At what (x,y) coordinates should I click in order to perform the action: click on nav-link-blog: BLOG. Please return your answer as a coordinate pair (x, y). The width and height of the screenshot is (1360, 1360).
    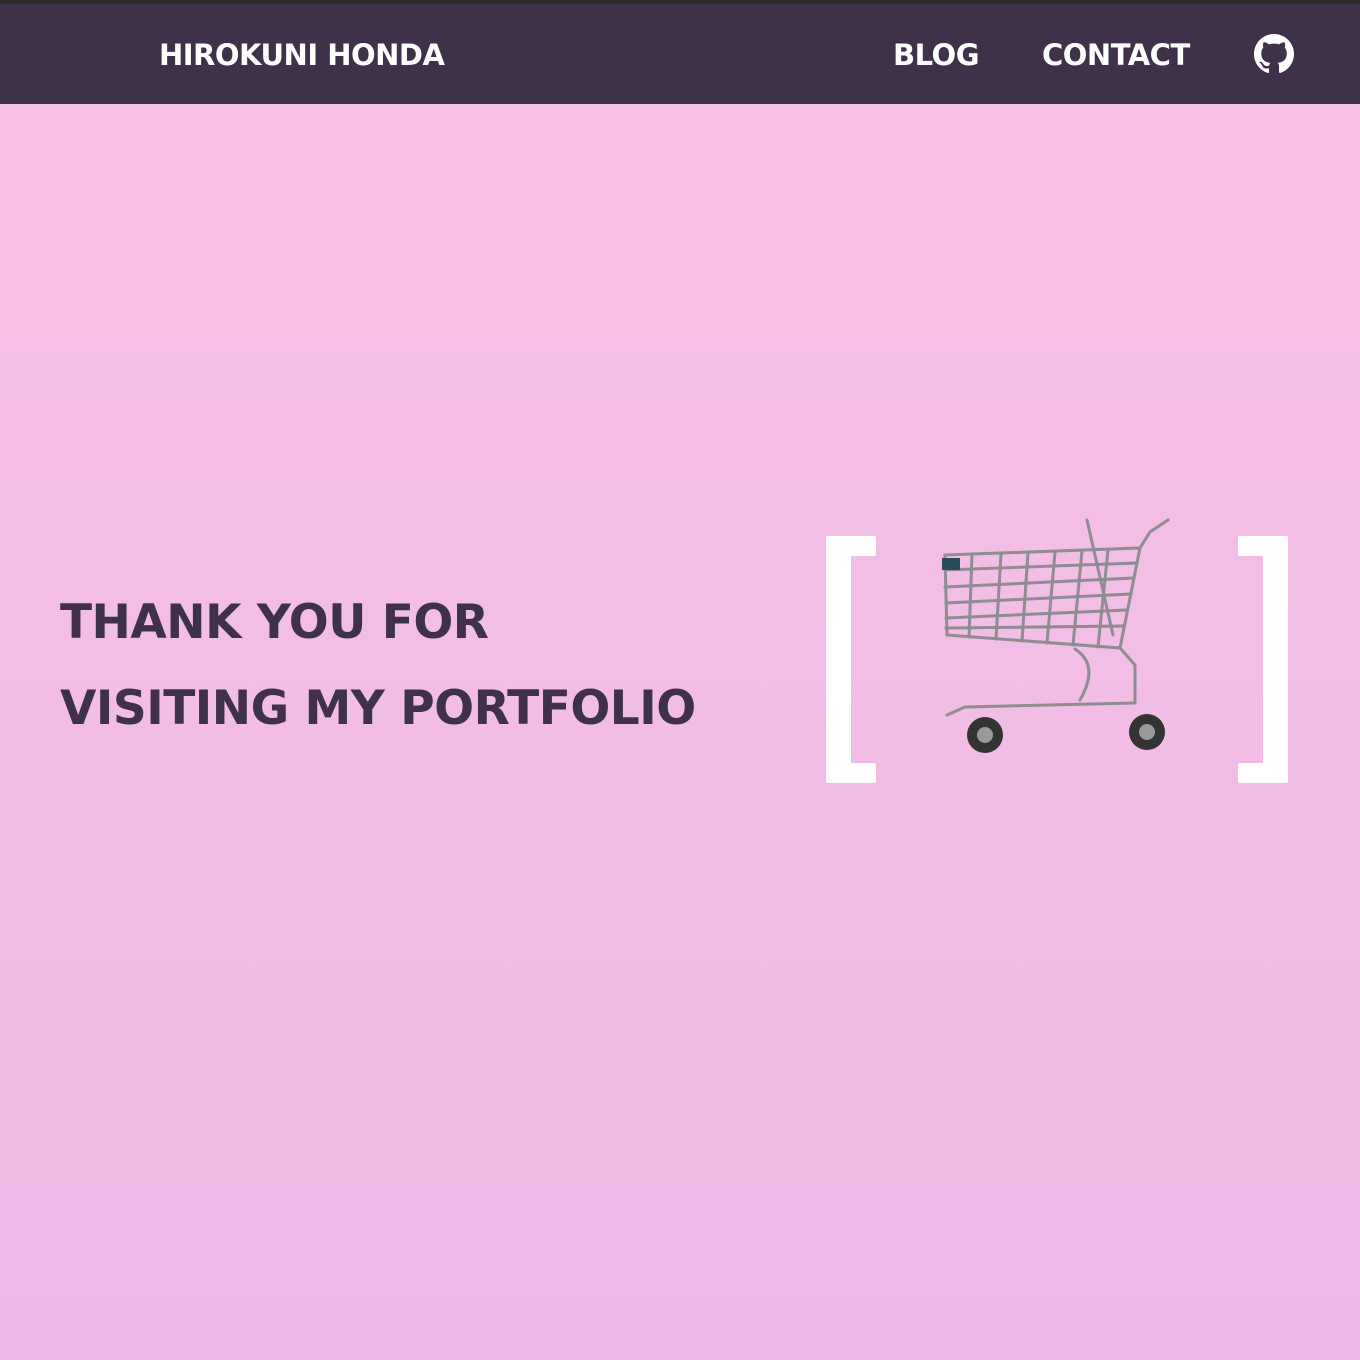
    Looking at the image, I should click on (936, 55).